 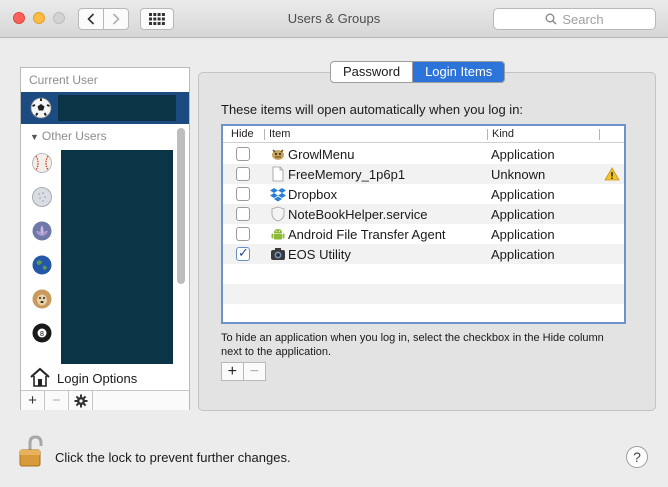 What do you see at coordinates (117, 108) in the screenshot?
I see `current-user-name-redacted` at bounding box center [117, 108].